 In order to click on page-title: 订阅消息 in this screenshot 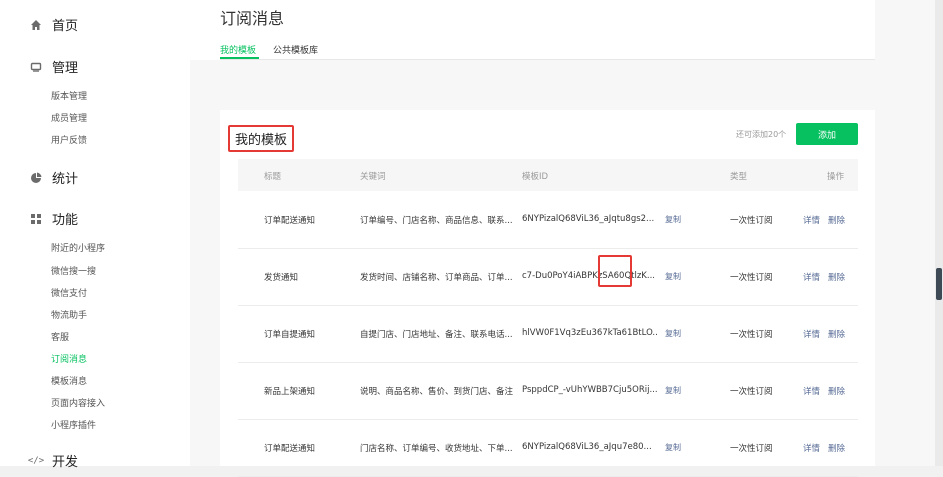, I will do `click(252, 18)`.